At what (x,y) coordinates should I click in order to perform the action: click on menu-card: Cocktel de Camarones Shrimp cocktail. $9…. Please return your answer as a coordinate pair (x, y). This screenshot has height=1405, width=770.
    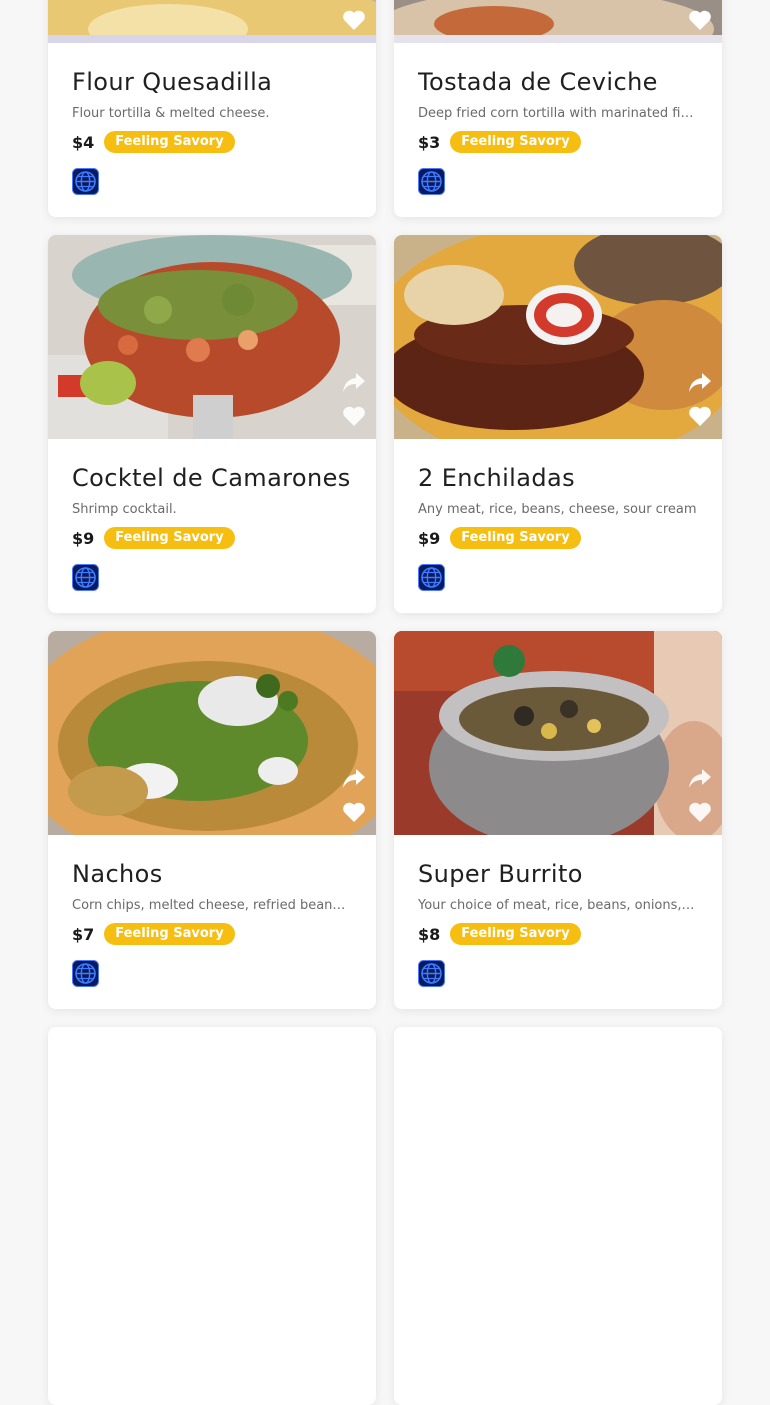
    Looking at the image, I should click on (212, 424).